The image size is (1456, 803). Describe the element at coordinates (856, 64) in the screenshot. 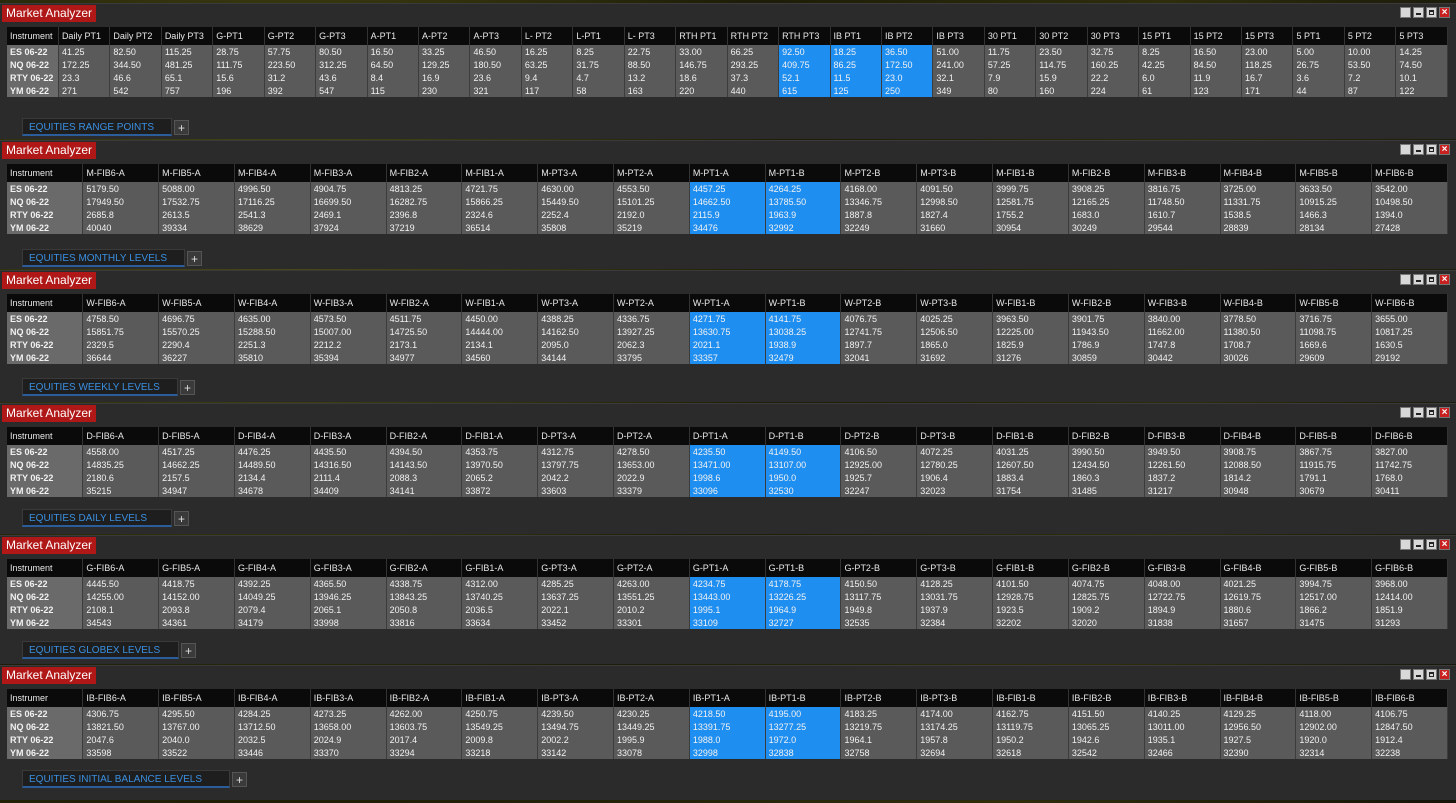

I see `level-cell: 86.25` at that location.